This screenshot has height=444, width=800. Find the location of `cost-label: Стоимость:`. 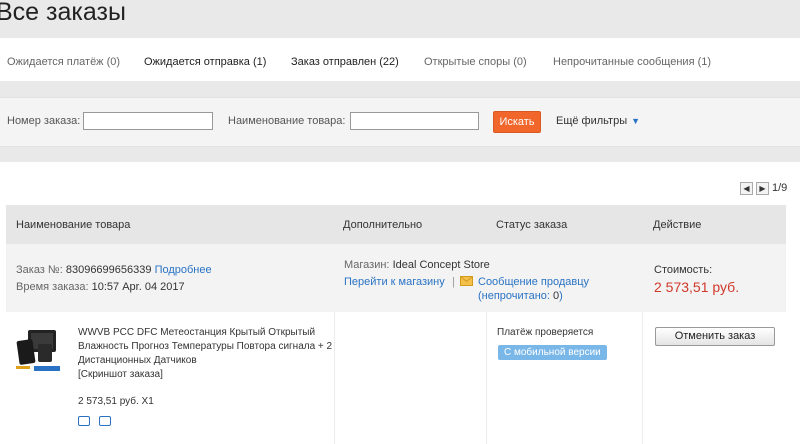

cost-label: Стоимость: is located at coordinates (683, 270).